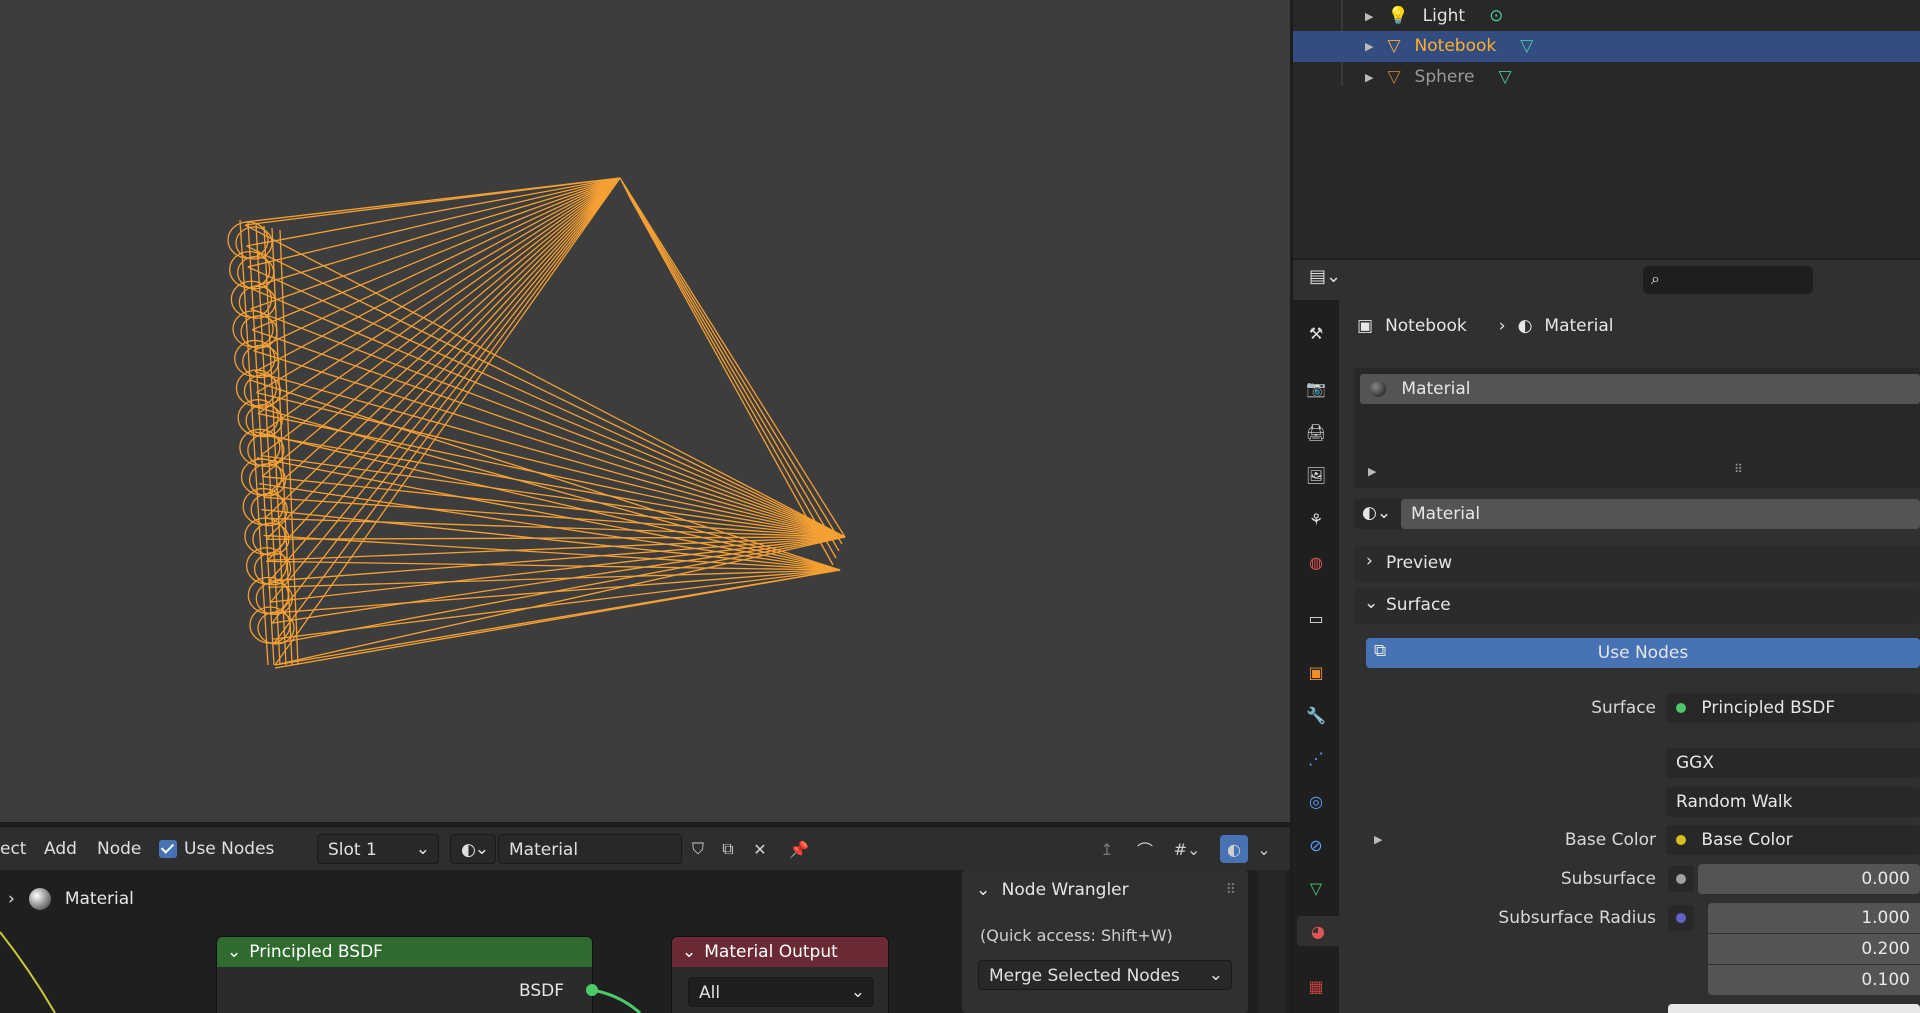 Image resolution: width=1920 pixels, height=1013 pixels. I want to click on outliner-item-notebook: ▶ ▽ Notebook ▽, so click(1449, 46).